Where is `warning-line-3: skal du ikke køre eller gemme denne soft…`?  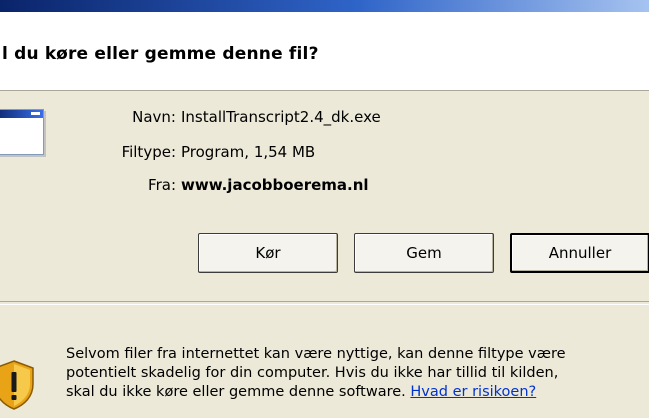 warning-line-3: skal du ikke køre eller gemme denne soft… is located at coordinates (357, 392).